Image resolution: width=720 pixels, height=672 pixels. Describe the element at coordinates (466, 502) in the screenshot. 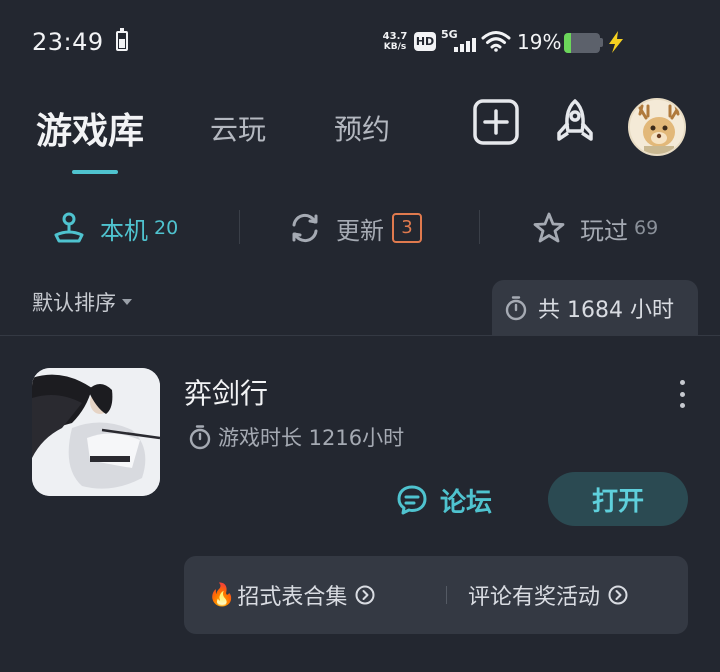

I see `forum-button-label: 论坛` at that location.